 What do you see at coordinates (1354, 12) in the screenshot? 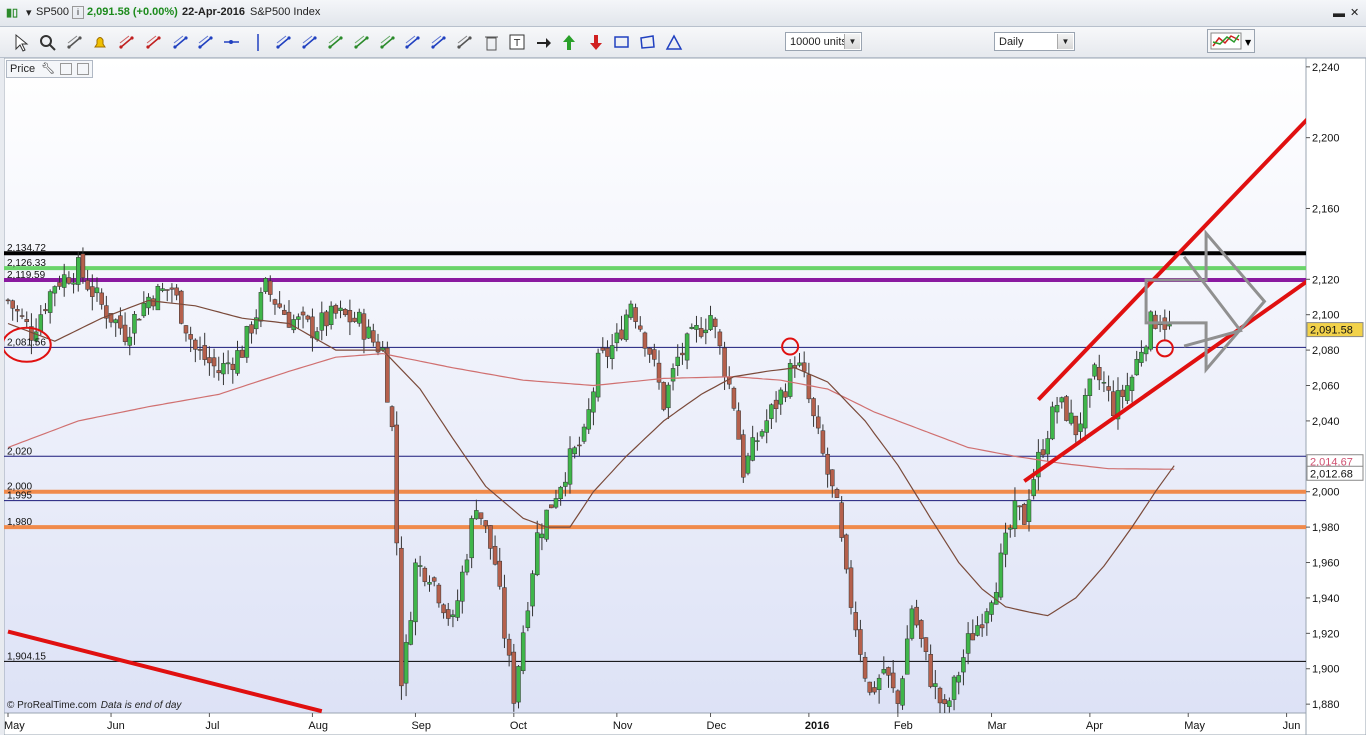
I see `close-icon: ✕` at bounding box center [1354, 12].